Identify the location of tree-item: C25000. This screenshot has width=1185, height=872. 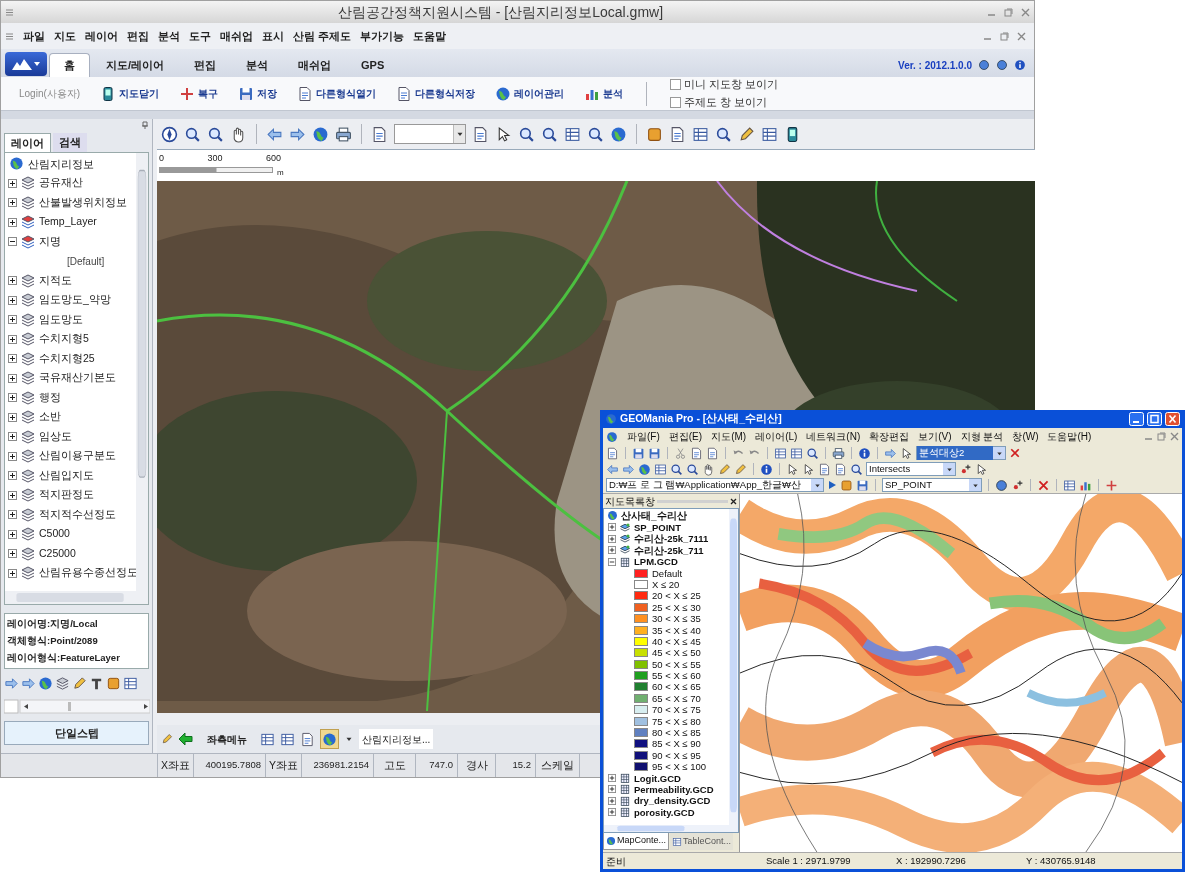
(57, 553).